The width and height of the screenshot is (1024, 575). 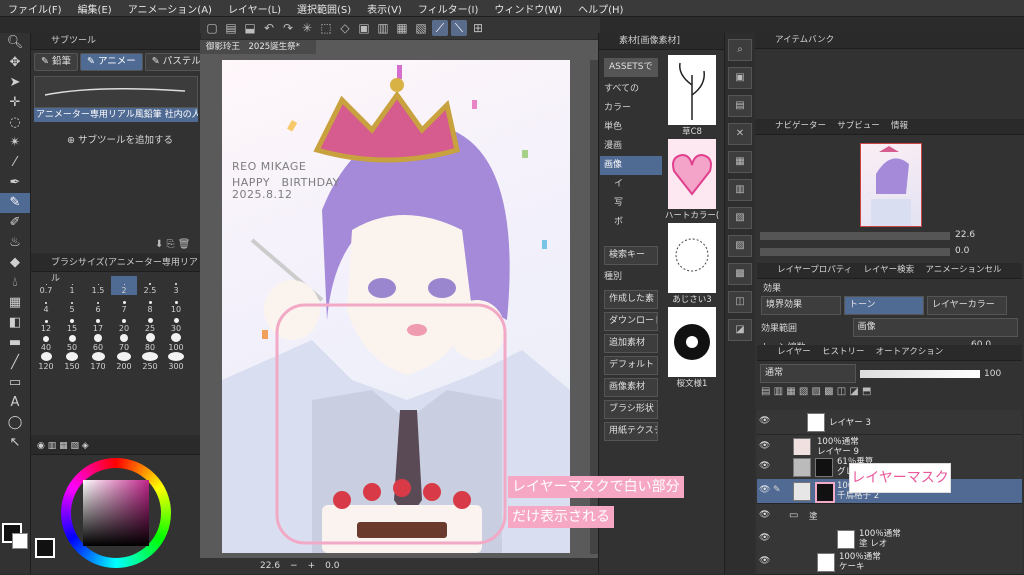 What do you see at coordinates (459, 28) in the screenshot?
I see `snap-special-icon: ⟍` at bounding box center [459, 28].